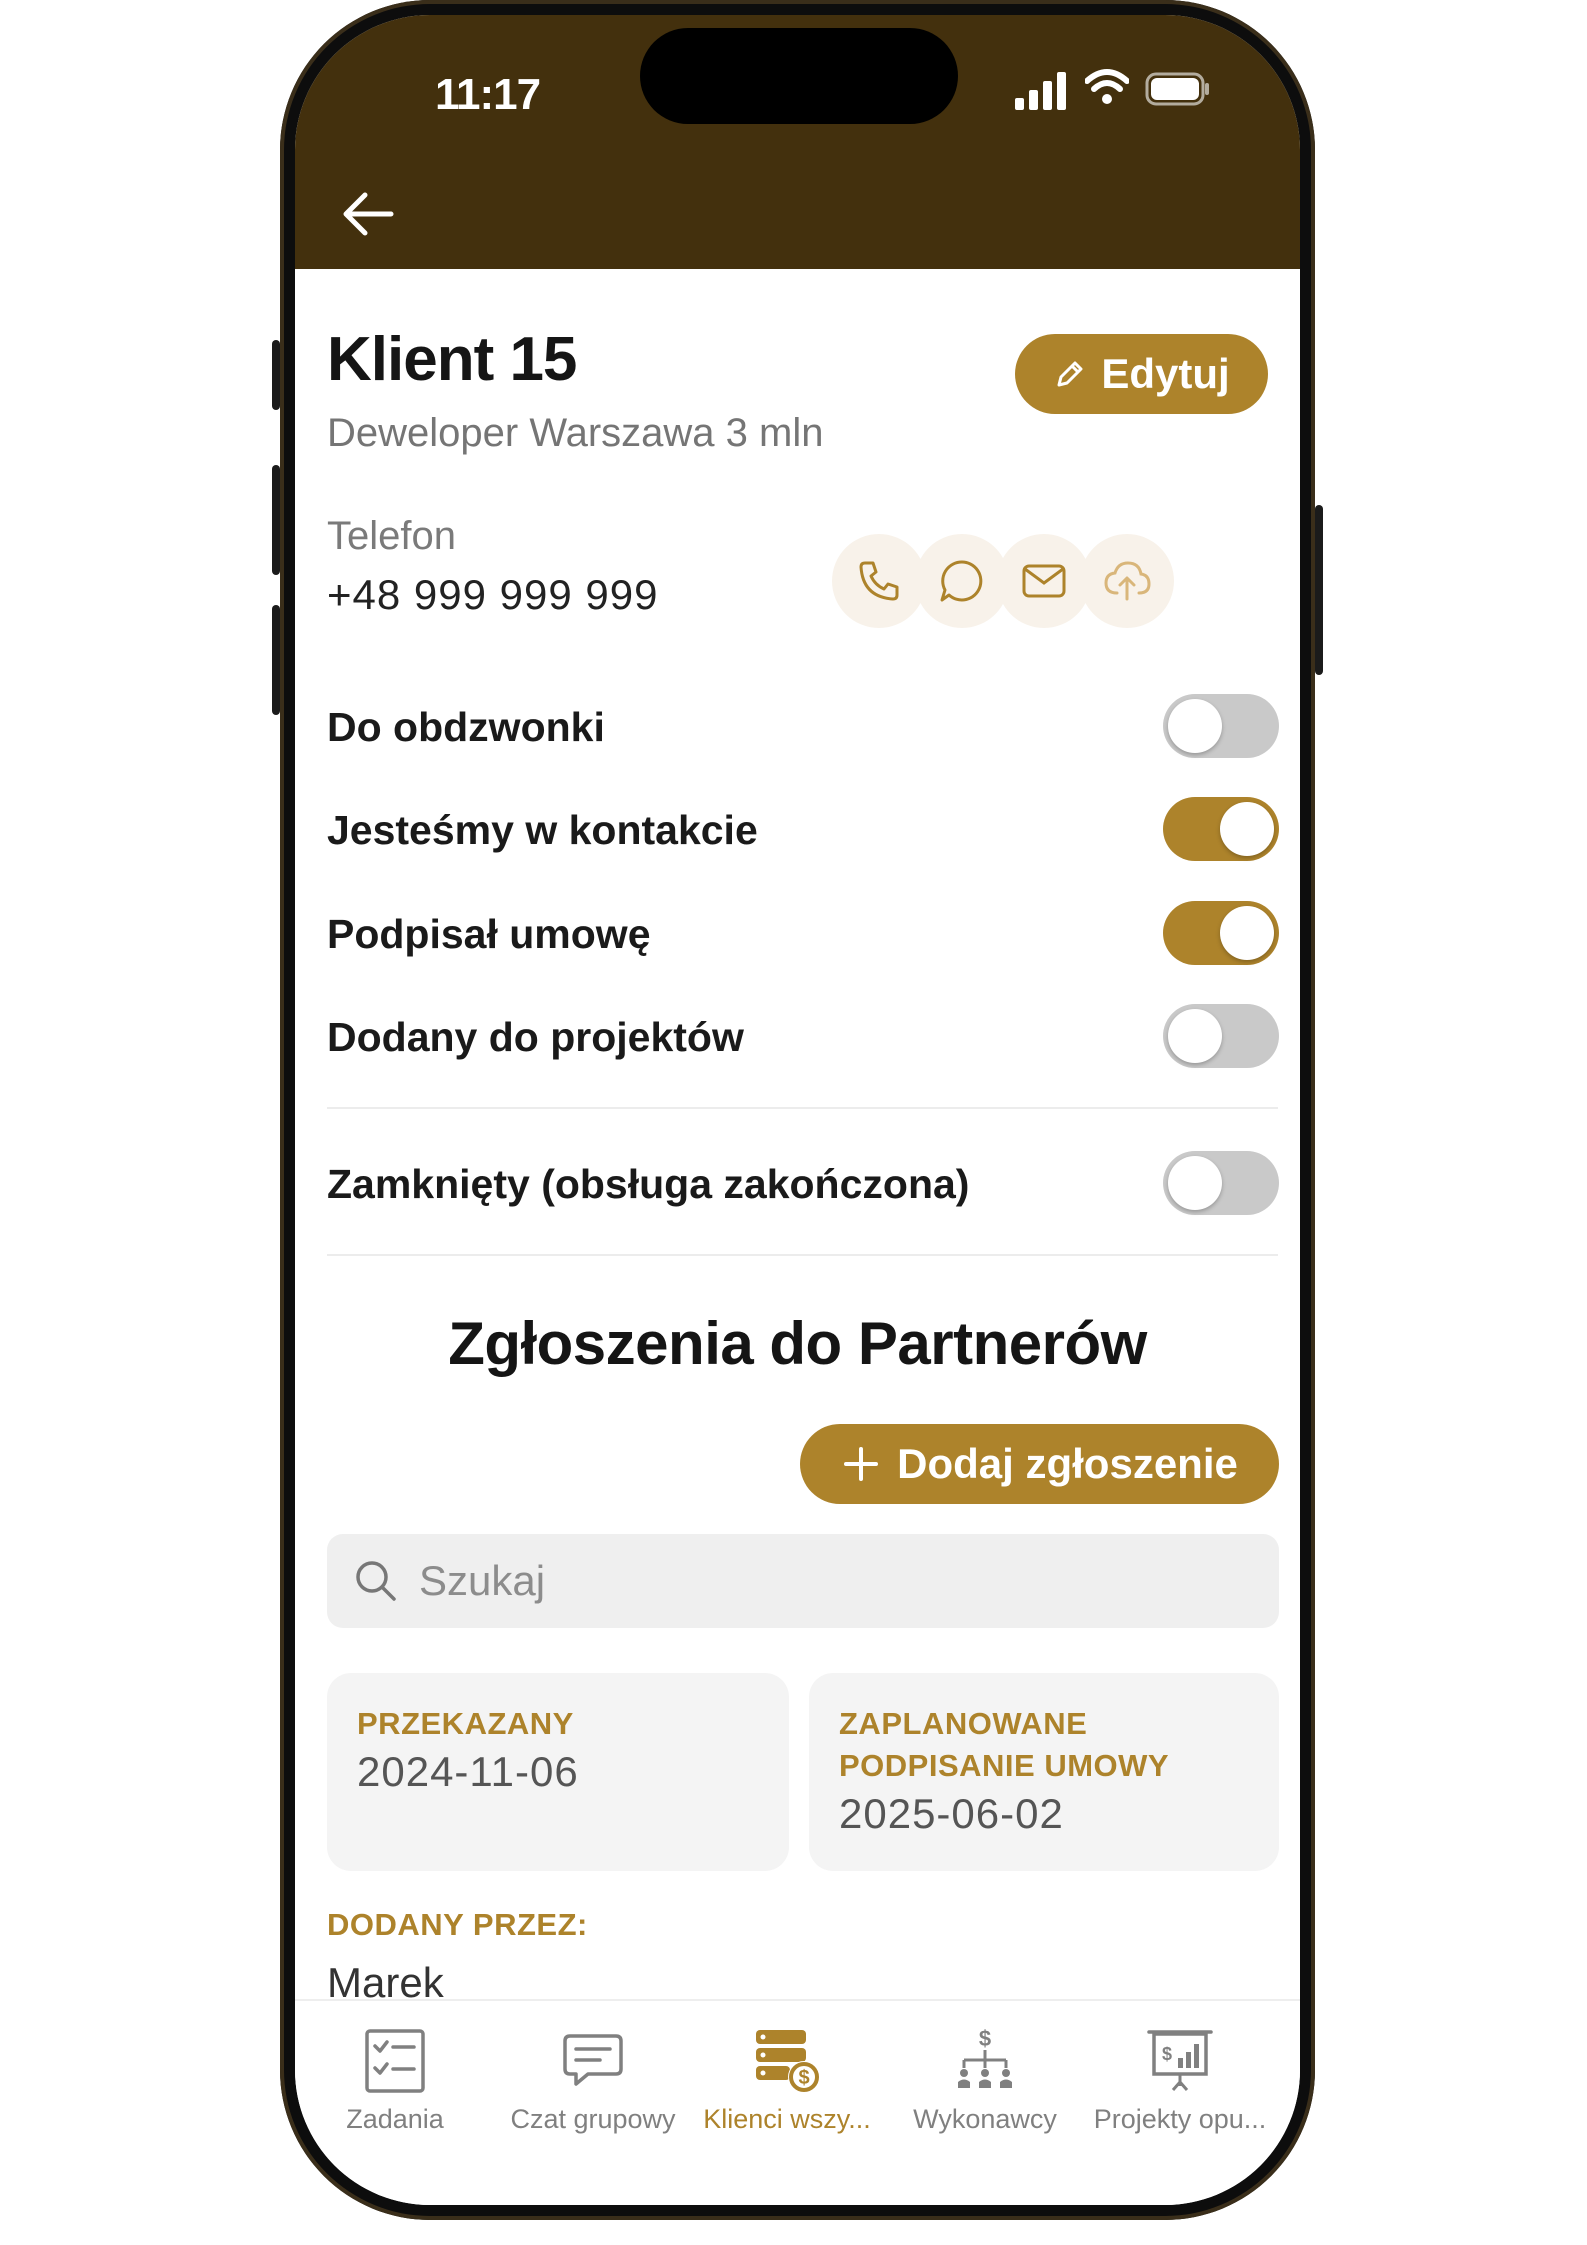 This screenshot has height=2245, width=1587. Describe the element at coordinates (465, 1723) in the screenshot. I see `card-label: PRZEKAZANY` at that location.